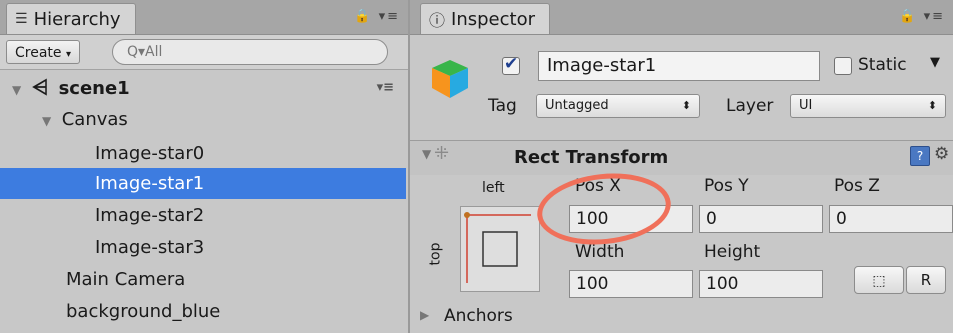 The image size is (953, 333). I want to click on hierarchy-item-image-star2: Image-star2, so click(203, 215).